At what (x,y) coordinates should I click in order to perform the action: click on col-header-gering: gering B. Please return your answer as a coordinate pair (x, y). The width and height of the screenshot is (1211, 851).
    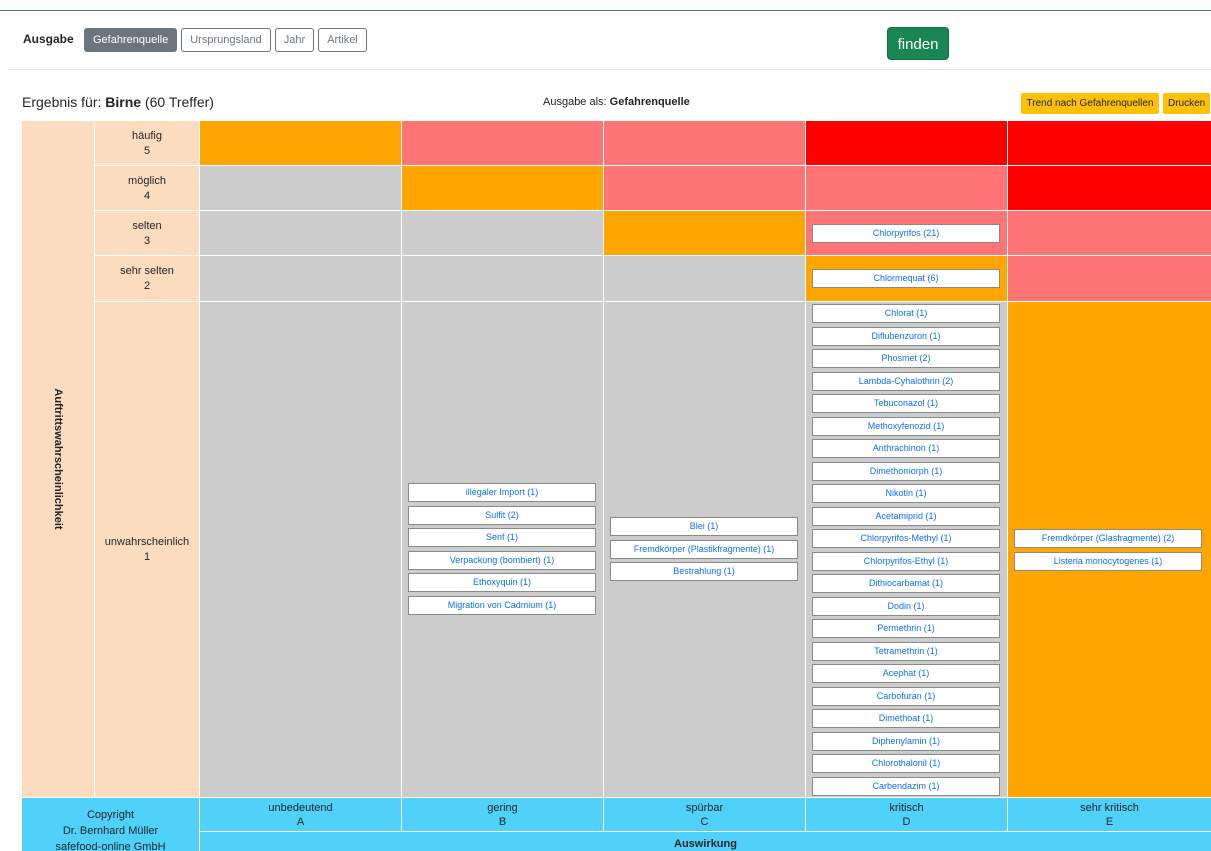
    Looking at the image, I should click on (502, 814).